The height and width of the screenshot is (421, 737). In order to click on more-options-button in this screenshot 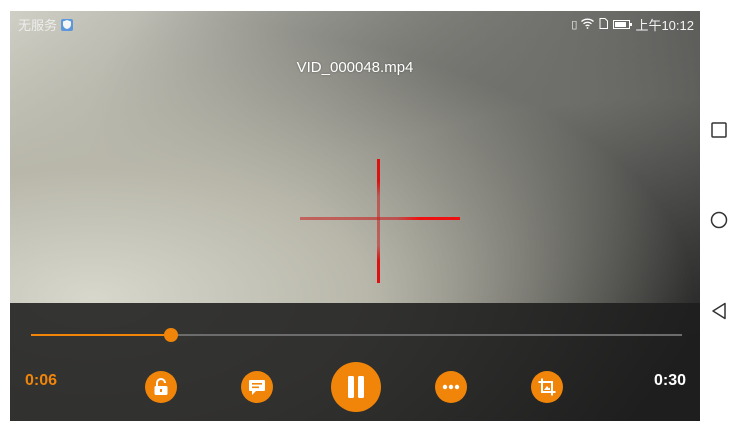, I will do `click(451, 387)`.